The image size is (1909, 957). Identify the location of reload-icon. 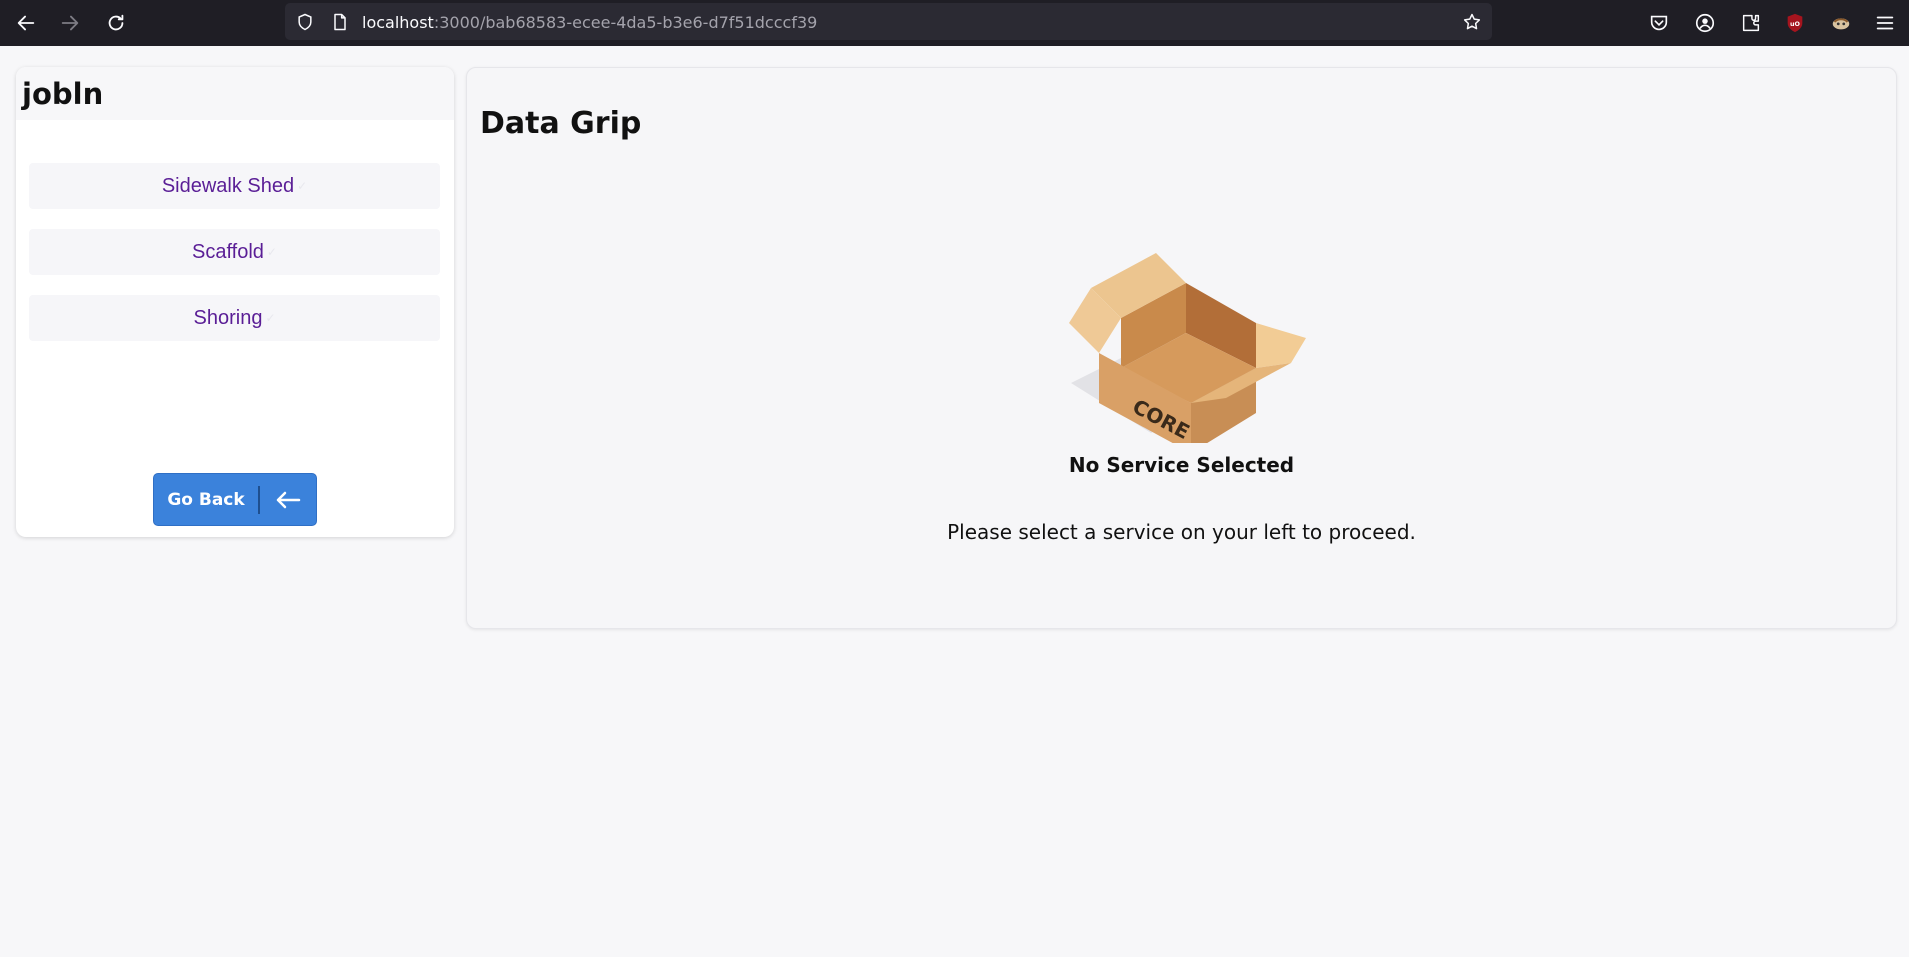
(116, 23).